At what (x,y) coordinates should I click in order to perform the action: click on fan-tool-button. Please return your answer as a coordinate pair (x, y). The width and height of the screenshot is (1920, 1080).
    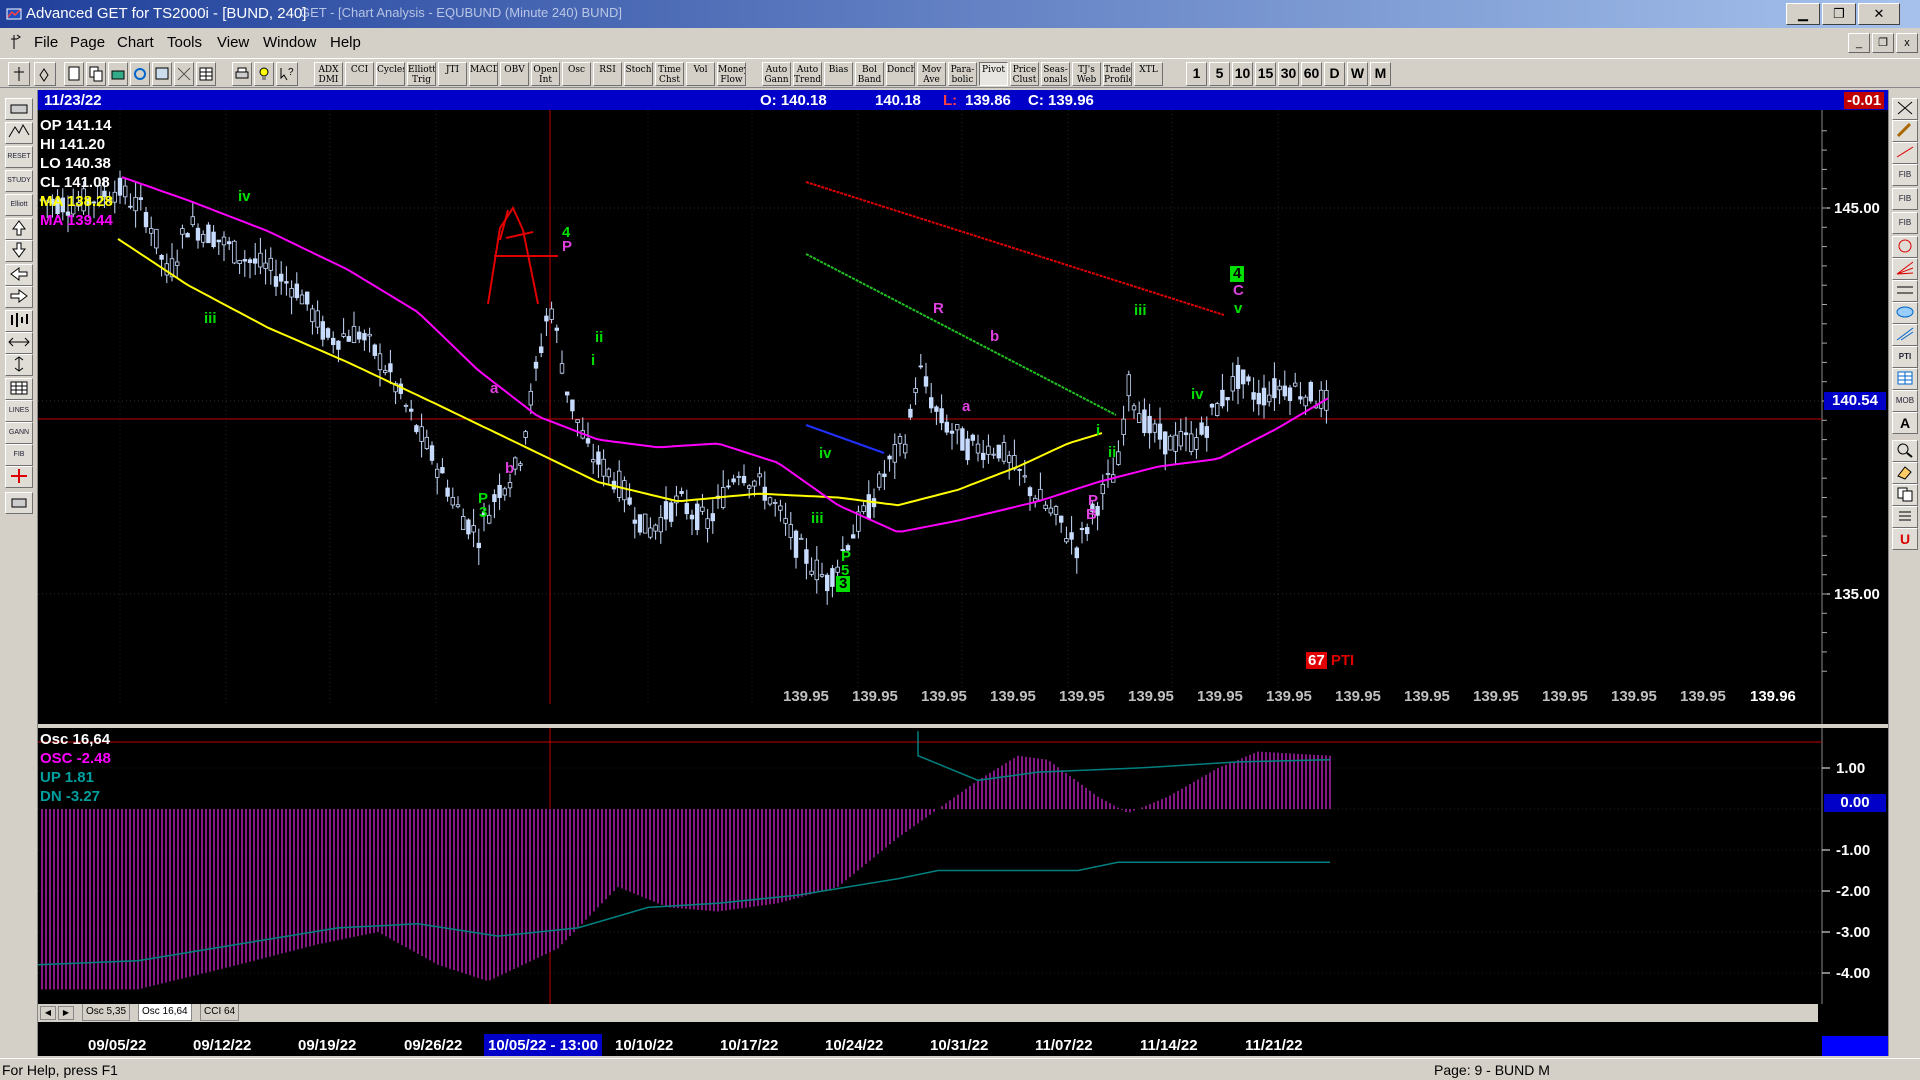
    Looking at the image, I should click on (1905, 269).